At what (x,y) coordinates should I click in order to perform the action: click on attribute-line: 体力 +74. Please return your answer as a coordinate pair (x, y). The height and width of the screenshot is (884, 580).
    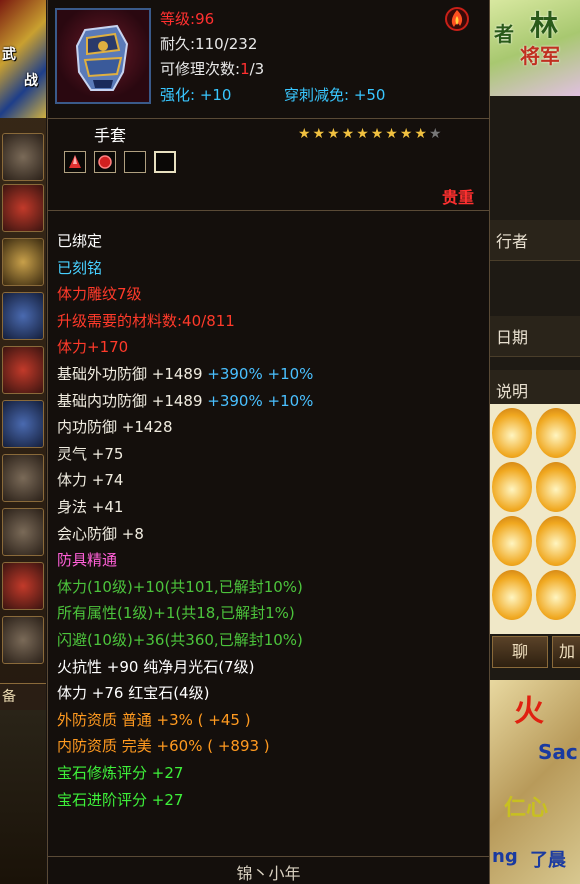
    Looking at the image, I should click on (90, 480).